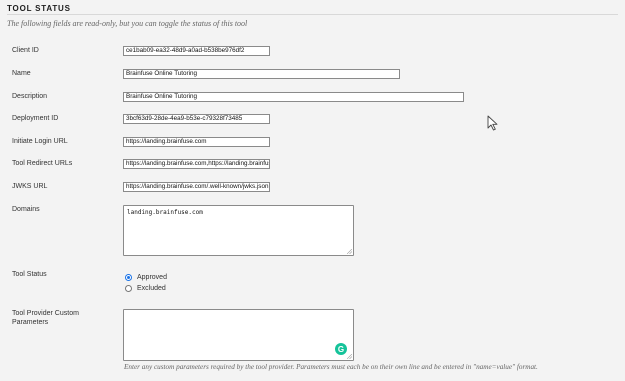 The height and width of the screenshot is (381, 625). Describe the element at coordinates (492, 123) in the screenshot. I see `mouse-pointer-icon` at that location.